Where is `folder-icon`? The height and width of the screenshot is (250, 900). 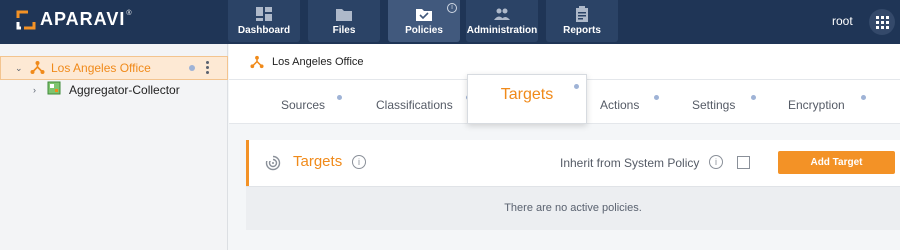
folder-icon is located at coordinates (344, 15).